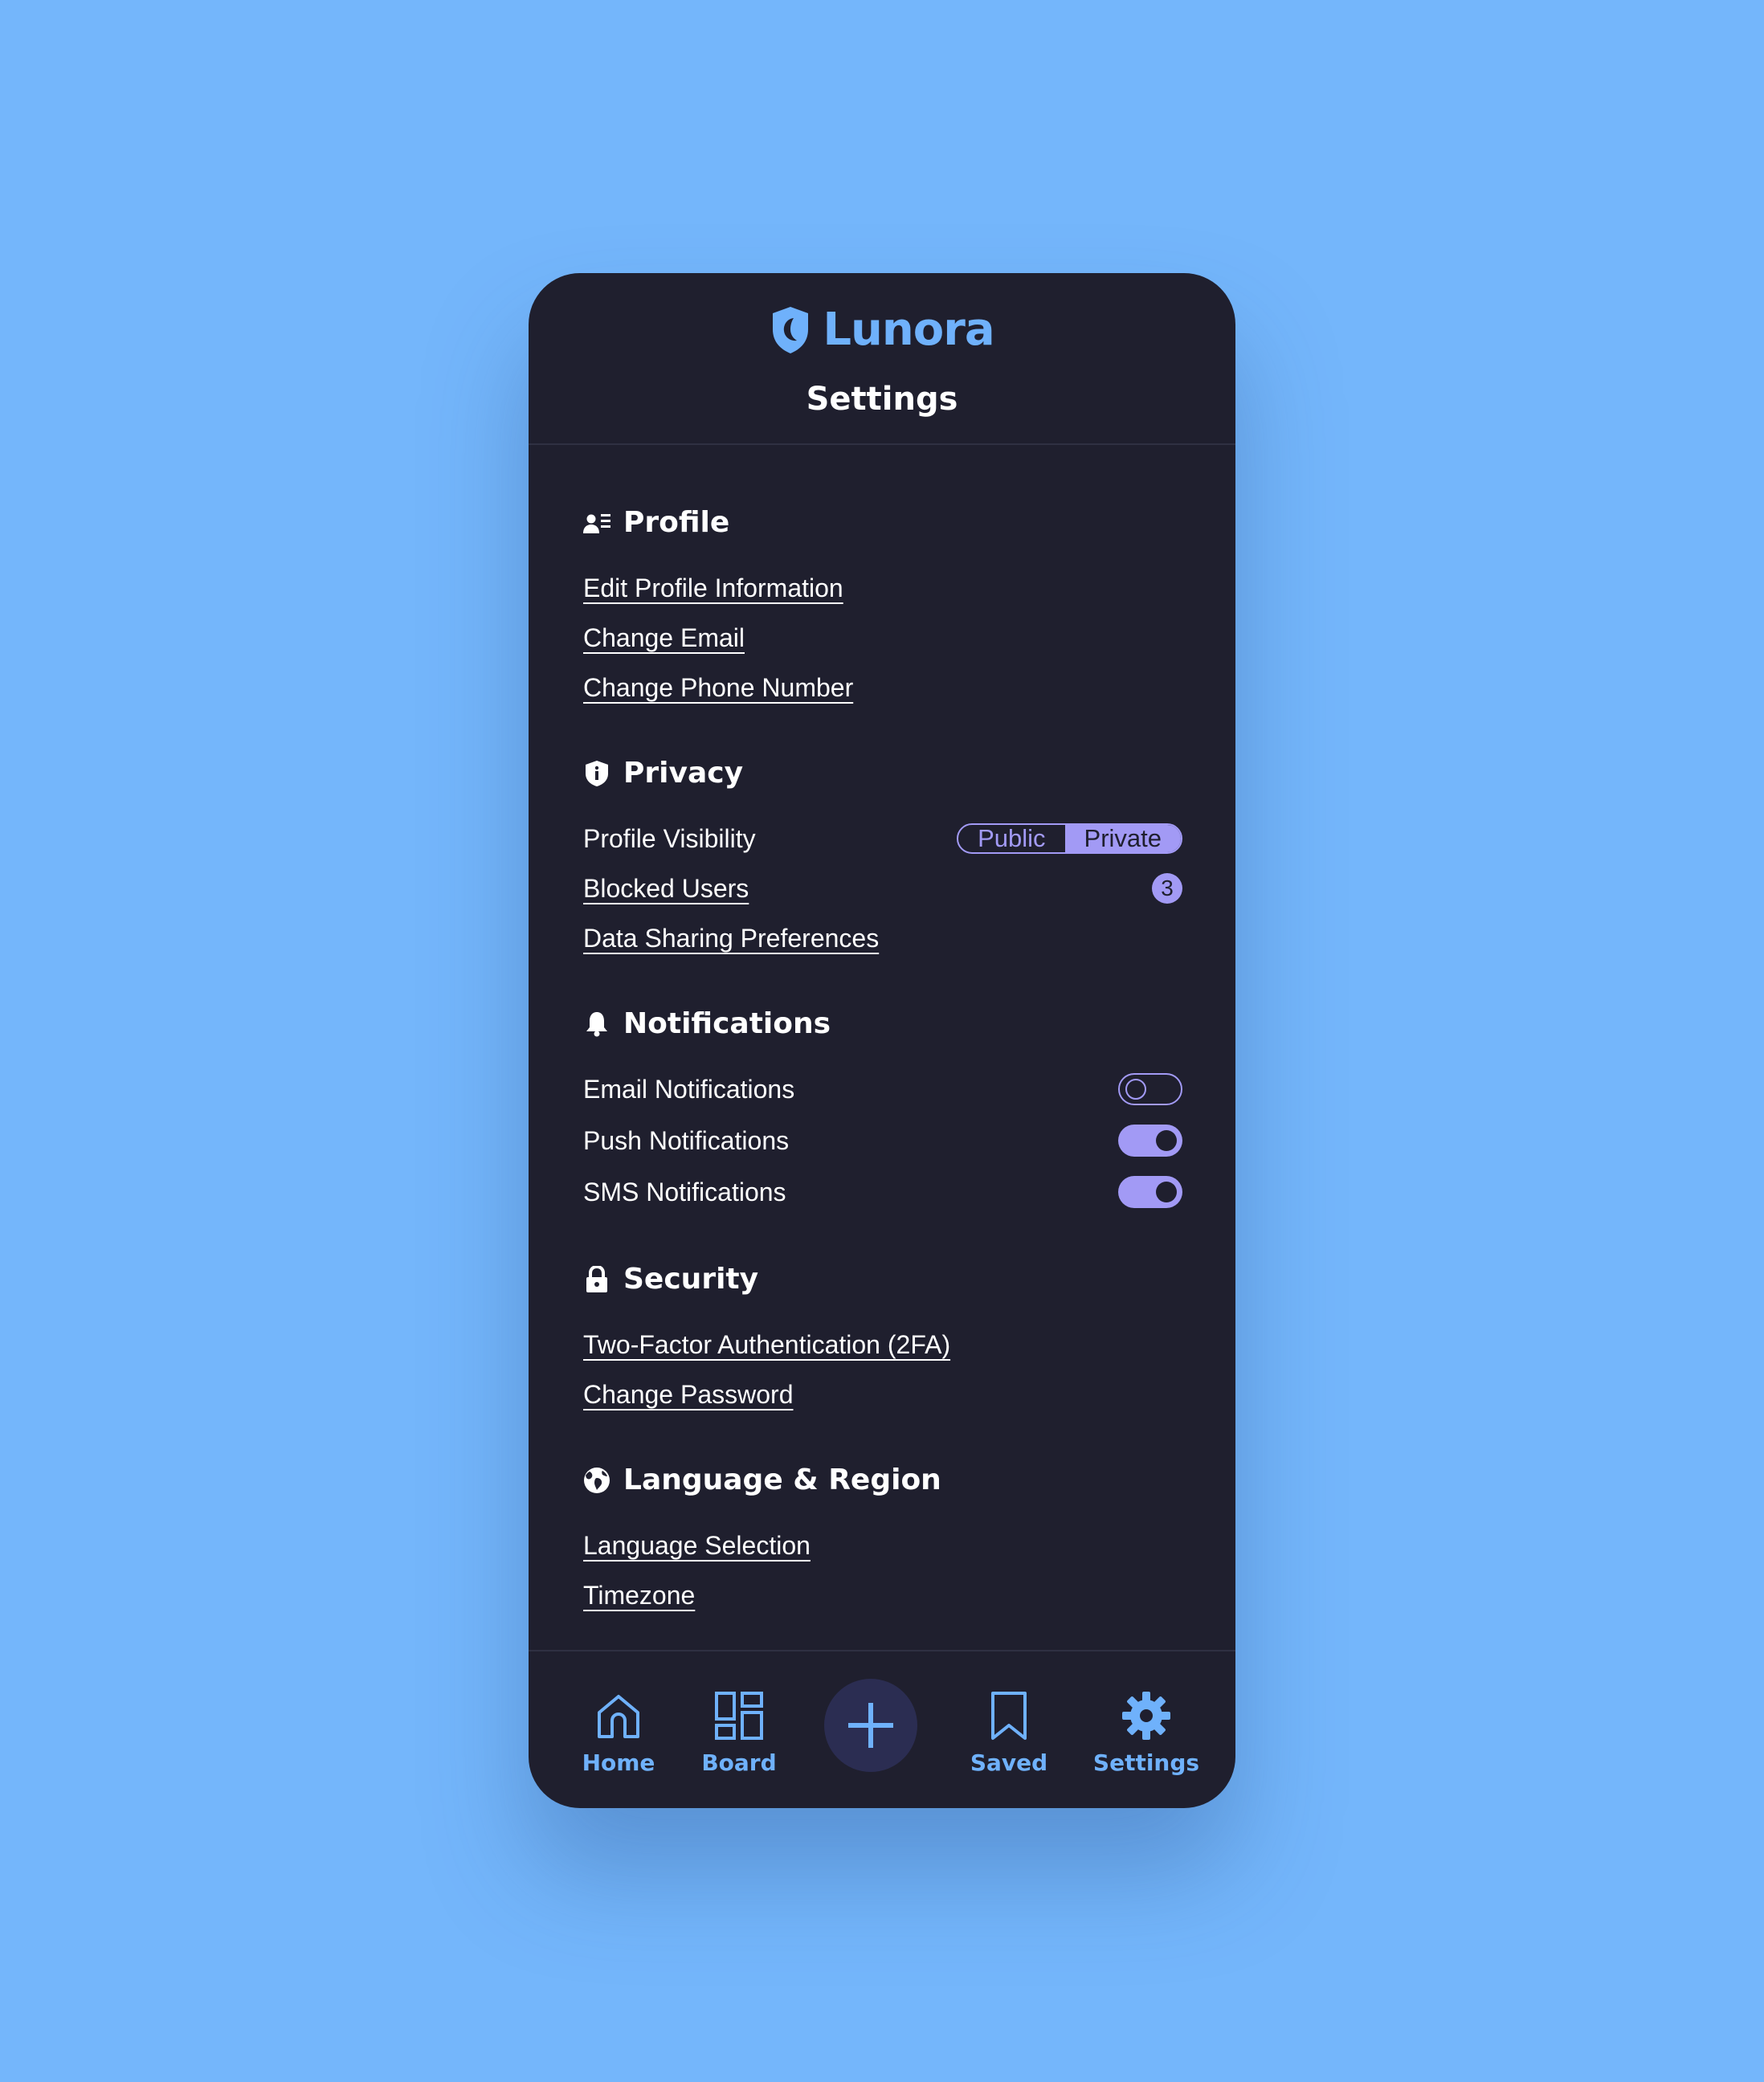 Image resolution: width=1764 pixels, height=2082 pixels. What do you see at coordinates (1150, 1141) in the screenshot?
I see `push-notifications-toggle` at bounding box center [1150, 1141].